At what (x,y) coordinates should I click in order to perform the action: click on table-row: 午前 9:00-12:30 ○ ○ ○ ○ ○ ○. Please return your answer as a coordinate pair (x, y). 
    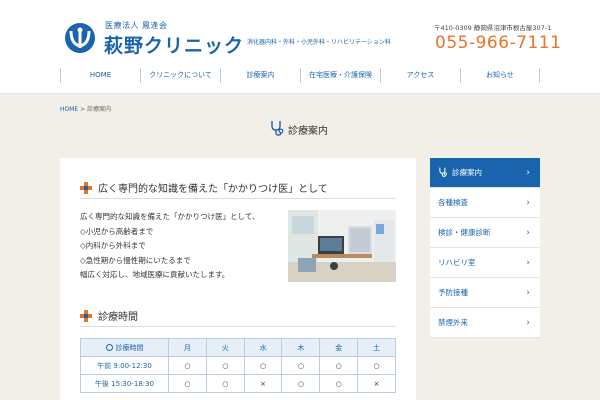
    Looking at the image, I should click on (238, 365).